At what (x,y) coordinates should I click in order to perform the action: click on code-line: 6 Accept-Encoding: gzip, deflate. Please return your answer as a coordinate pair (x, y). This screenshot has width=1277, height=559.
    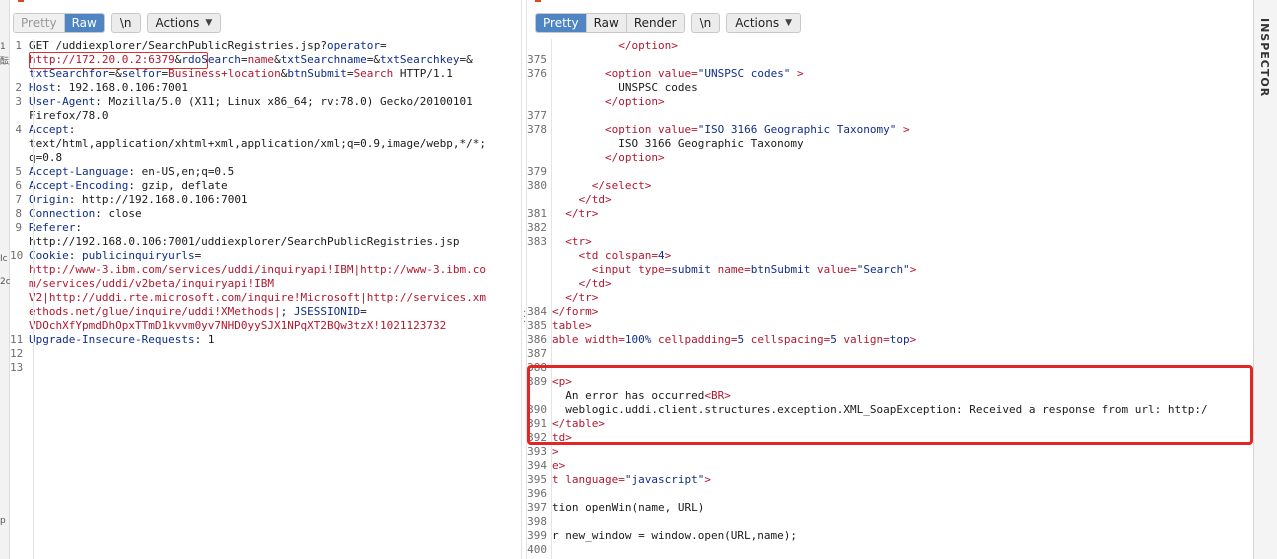
    Looking at the image, I should click on (265, 186).